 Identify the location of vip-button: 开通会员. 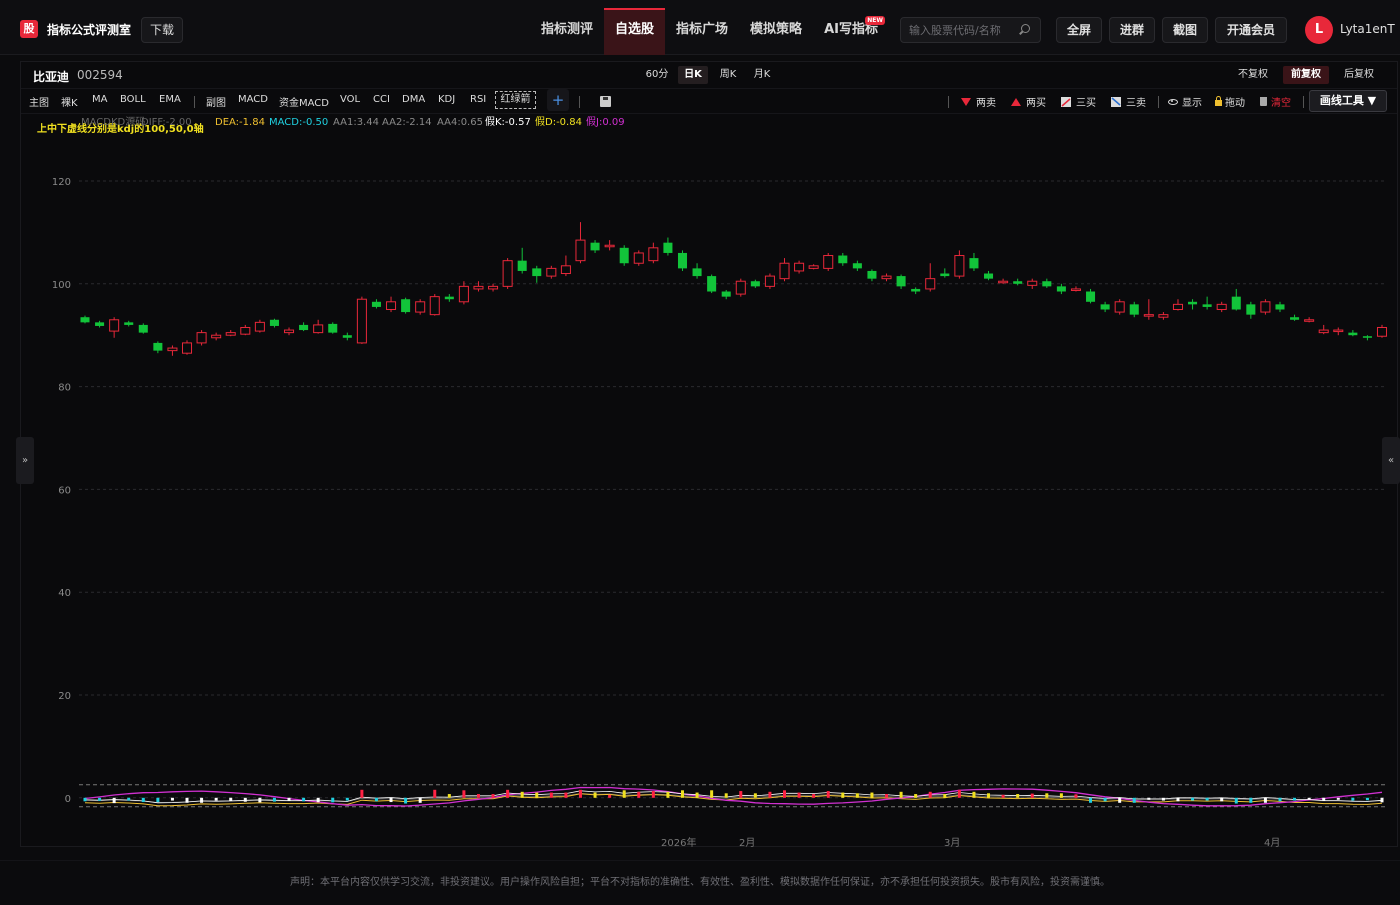
(1251, 30).